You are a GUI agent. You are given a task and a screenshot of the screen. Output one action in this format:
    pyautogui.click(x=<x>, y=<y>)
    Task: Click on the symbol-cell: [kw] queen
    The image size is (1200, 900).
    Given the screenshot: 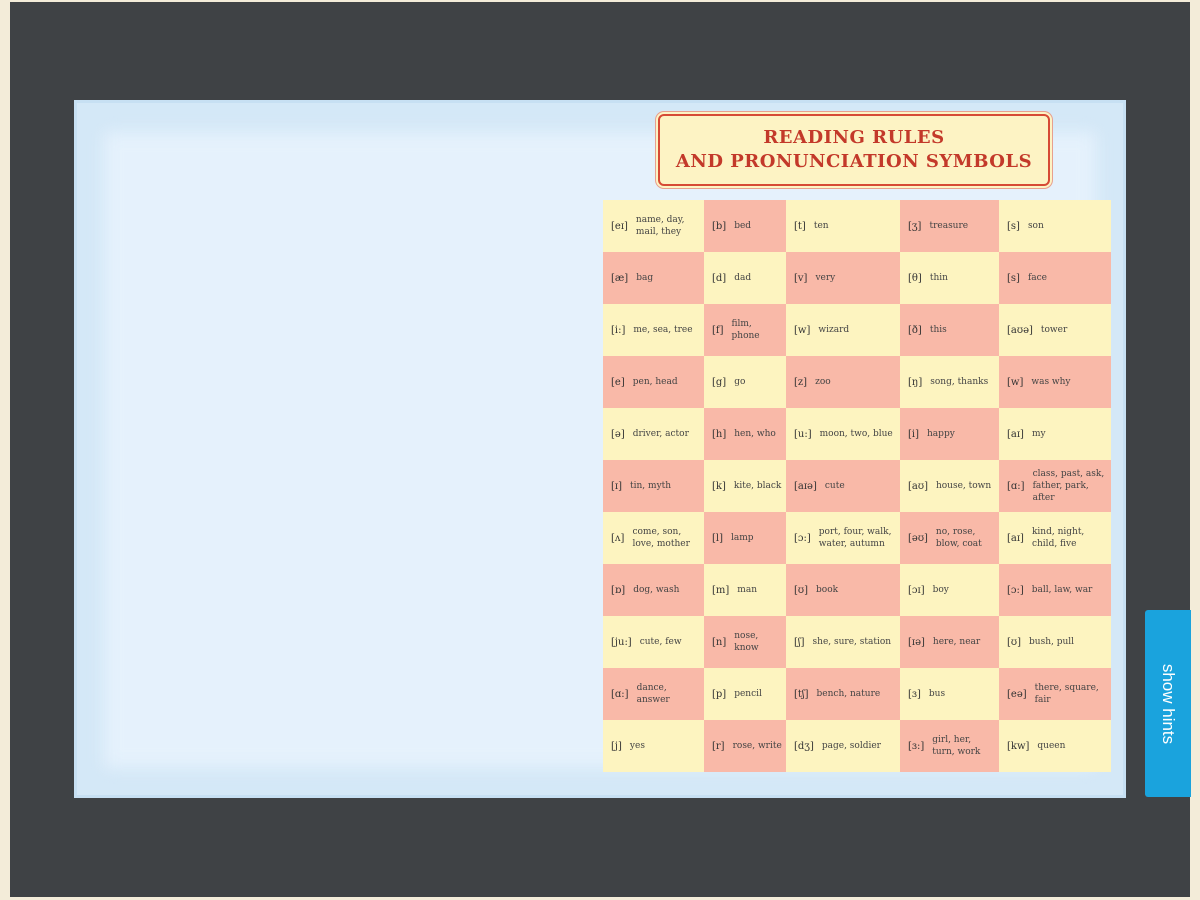 What is the action you would take?
    pyautogui.click(x=1055, y=746)
    